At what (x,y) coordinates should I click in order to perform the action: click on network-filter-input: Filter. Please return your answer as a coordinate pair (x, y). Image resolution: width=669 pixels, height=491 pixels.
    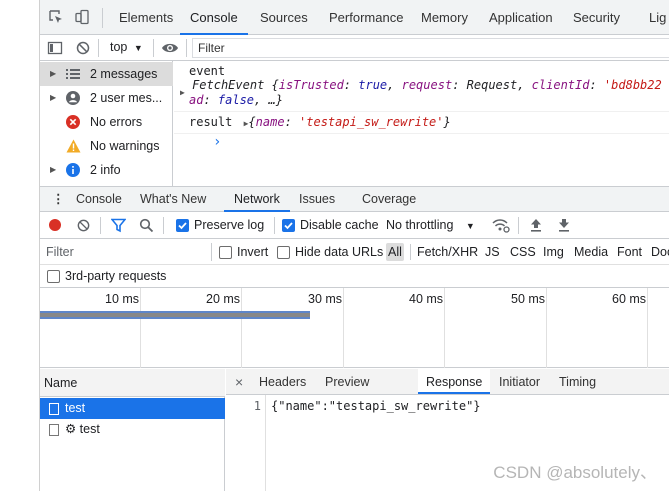
    Looking at the image, I should click on (123, 252).